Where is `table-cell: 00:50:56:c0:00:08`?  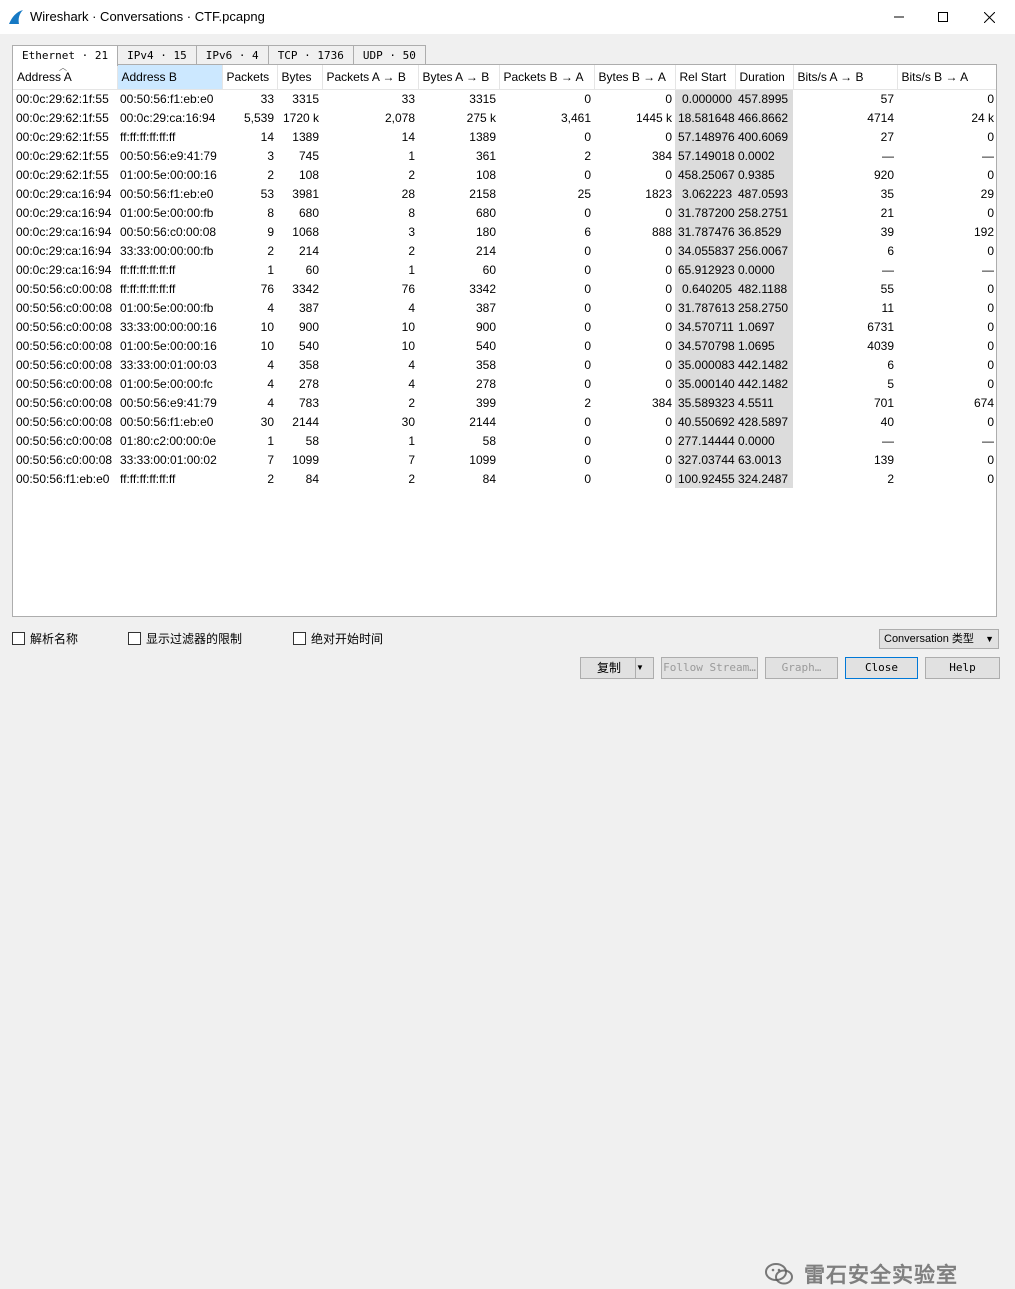 table-cell: 00:50:56:c0:00:08 is located at coordinates (64, 307).